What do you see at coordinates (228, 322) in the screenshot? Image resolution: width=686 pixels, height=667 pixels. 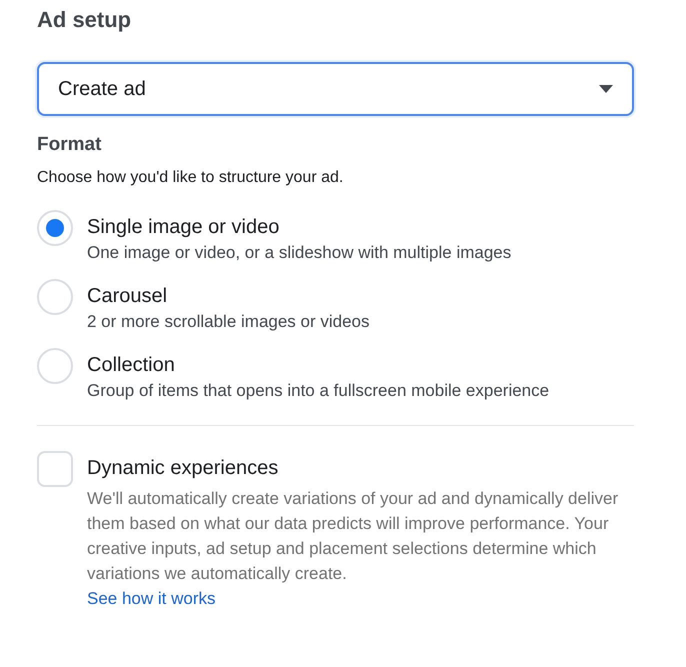 I see `option-description: 2 or more scrollable images or videos` at bounding box center [228, 322].